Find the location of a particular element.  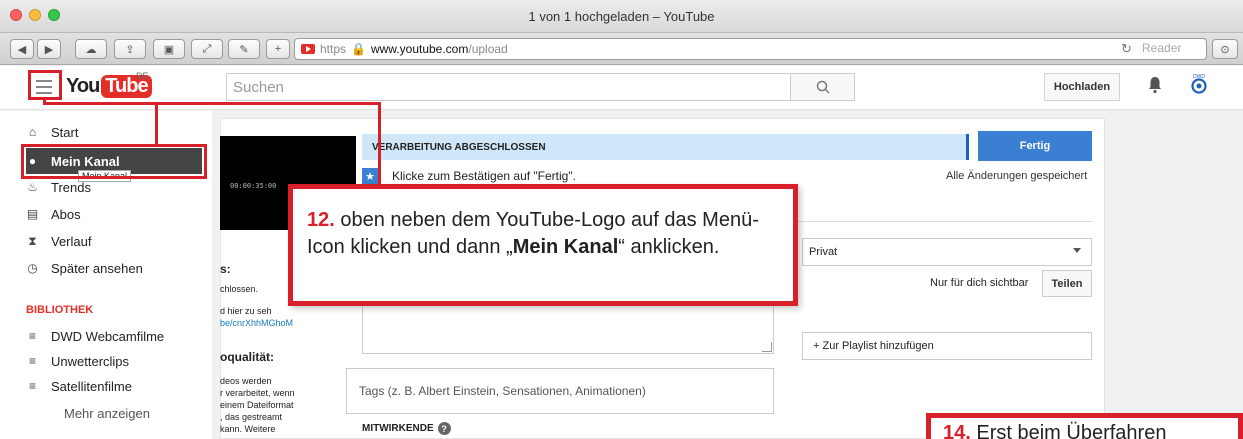

callout-text: Erst beim Überfahren is located at coordinates (1071, 430).